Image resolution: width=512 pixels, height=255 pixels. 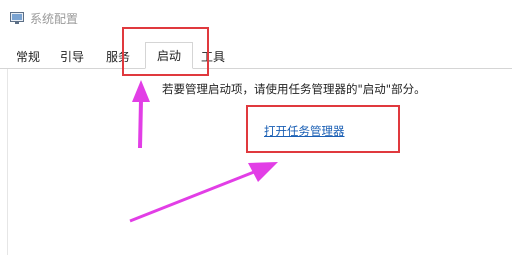 I want to click on tab-label: 启动, so click(x=168, y=56).